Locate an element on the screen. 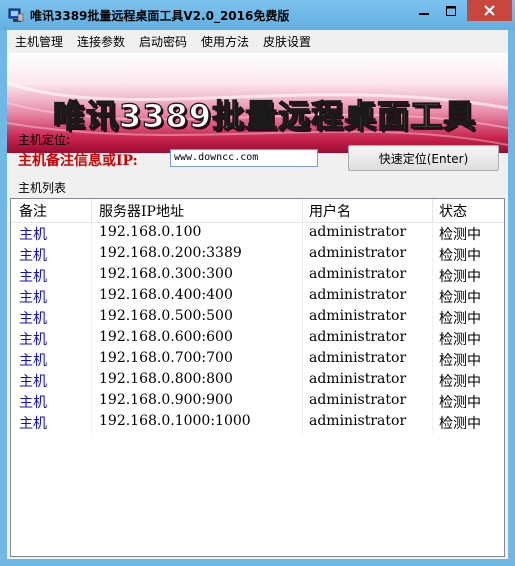 This screenshot has width=515, height=566. table-row: 主机 192.168.0.700:700 administrator 检测中 is located at coordinates (257, 359).